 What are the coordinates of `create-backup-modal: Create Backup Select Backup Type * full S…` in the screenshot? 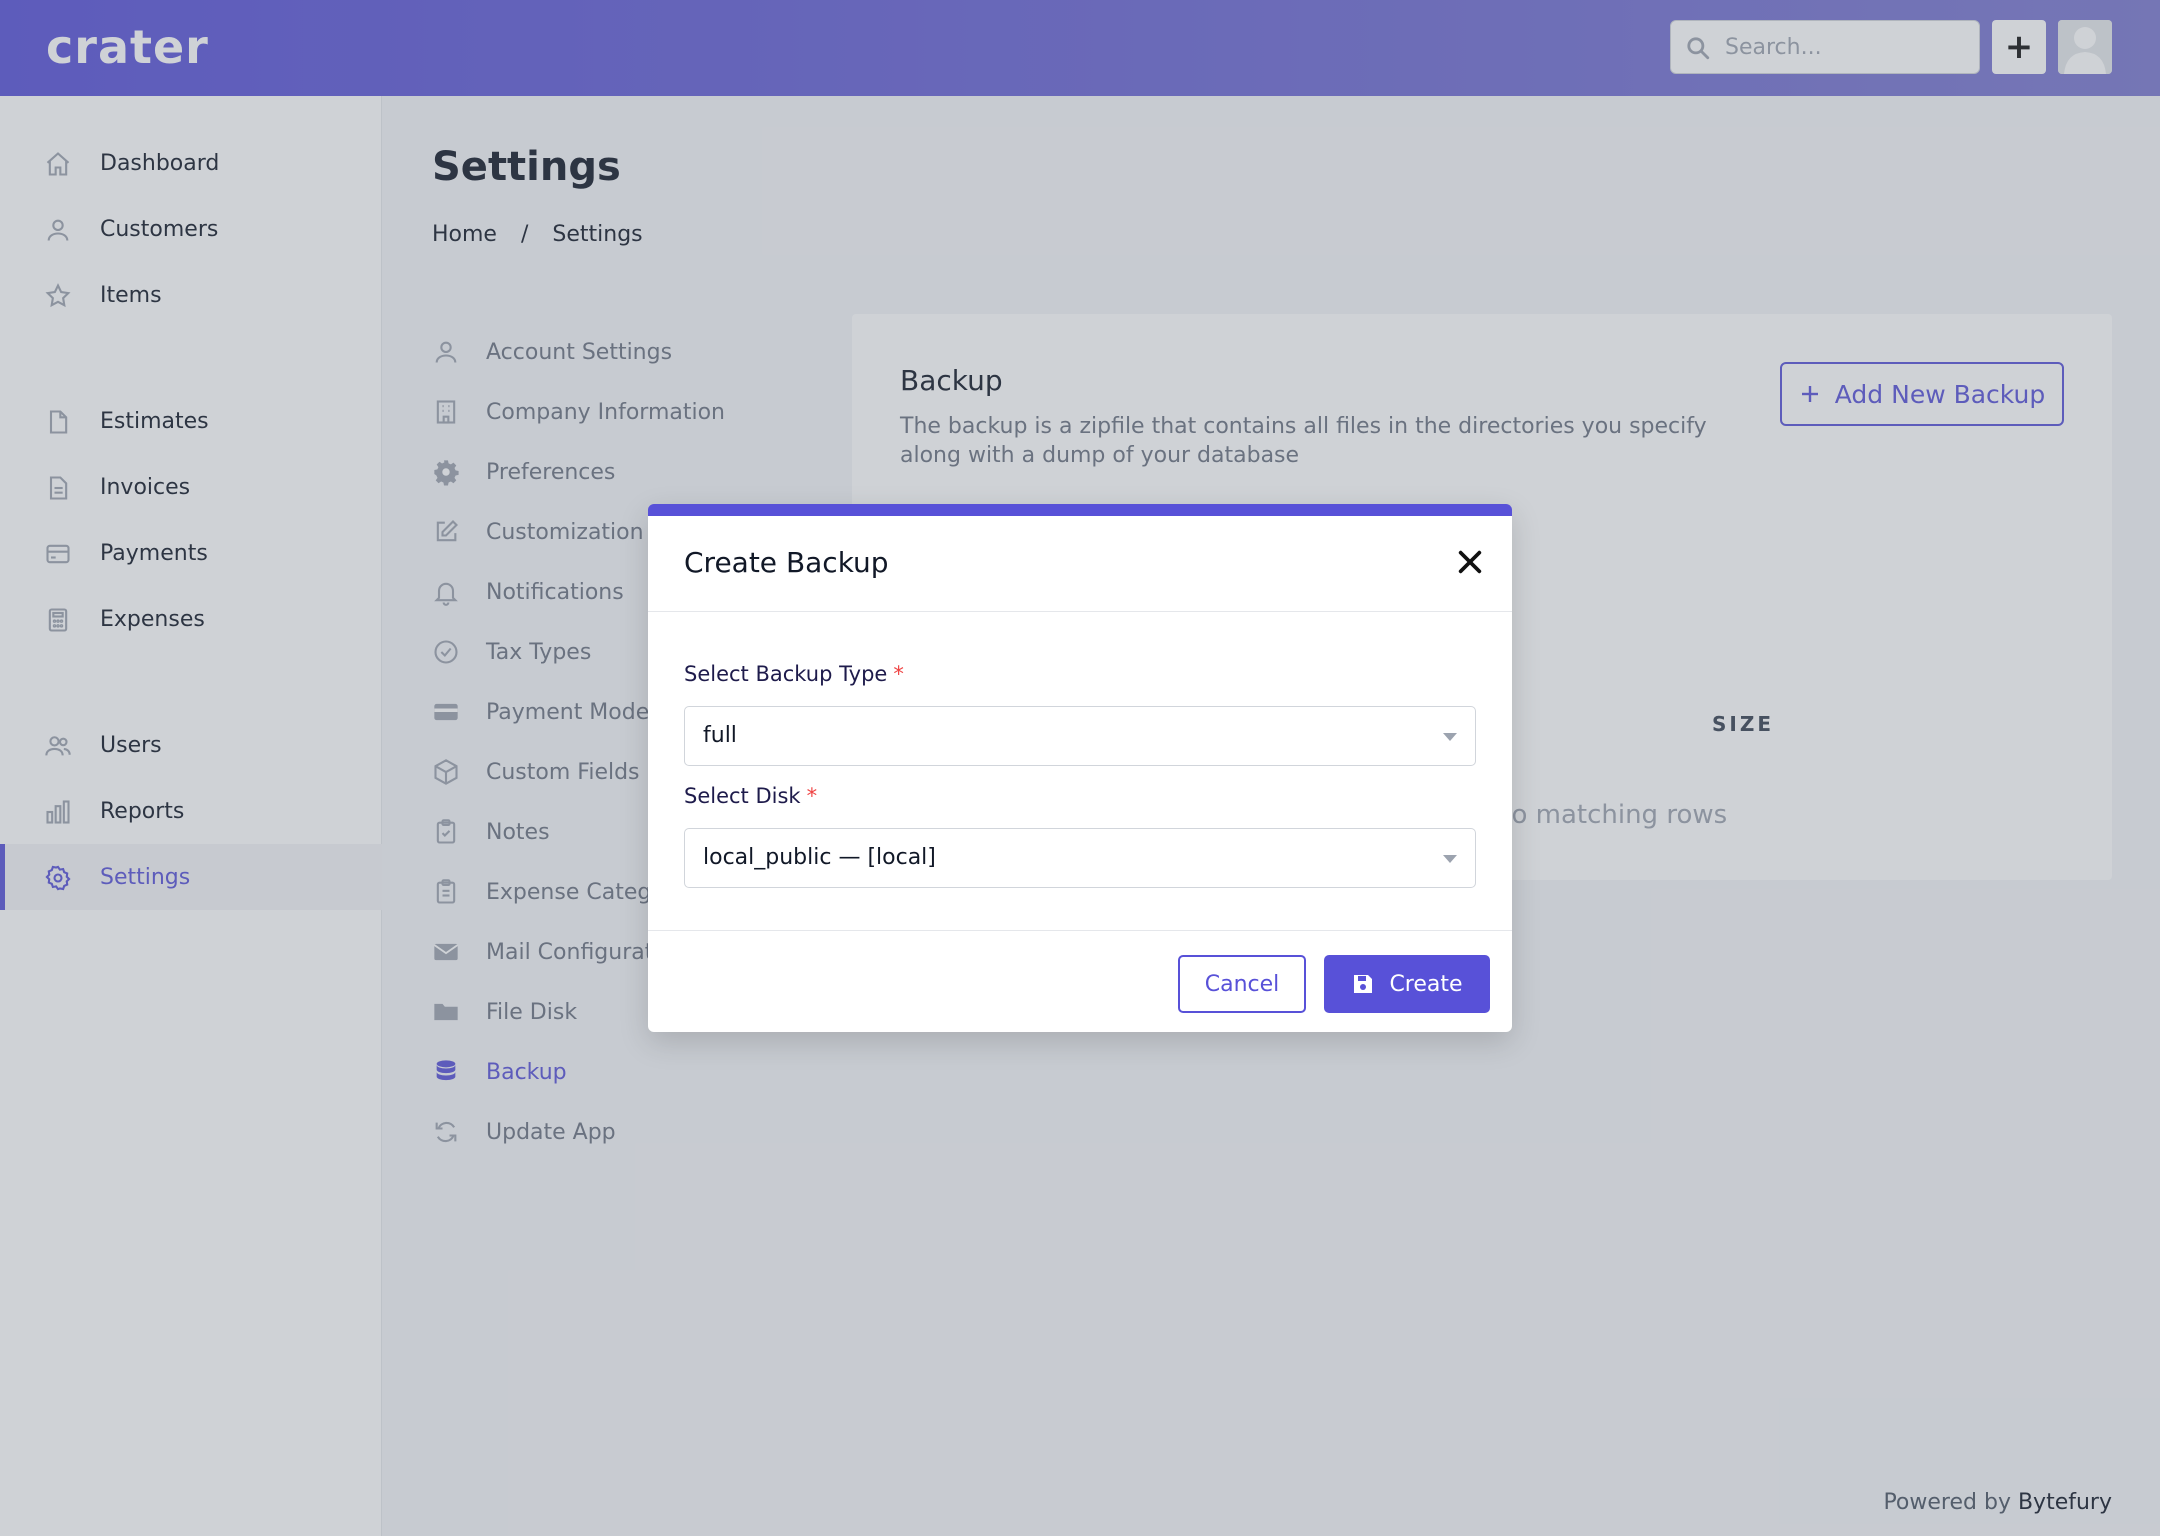 It's located at (1080, 768).